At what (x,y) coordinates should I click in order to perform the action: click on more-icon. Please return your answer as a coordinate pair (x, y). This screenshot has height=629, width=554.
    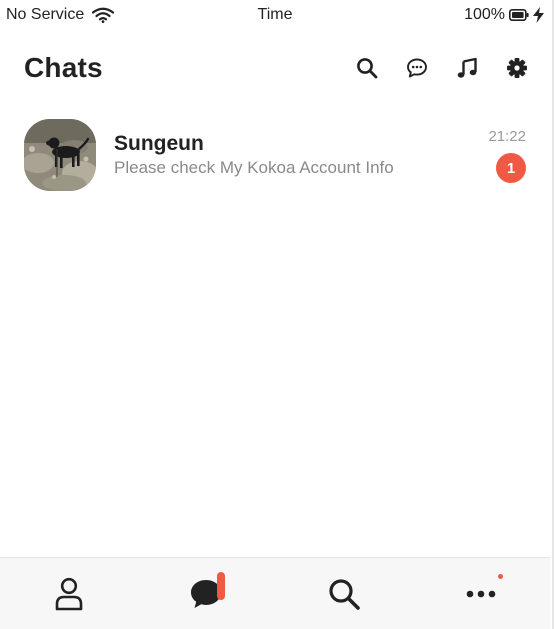
    Looking at the image, I should click on (481, 594).